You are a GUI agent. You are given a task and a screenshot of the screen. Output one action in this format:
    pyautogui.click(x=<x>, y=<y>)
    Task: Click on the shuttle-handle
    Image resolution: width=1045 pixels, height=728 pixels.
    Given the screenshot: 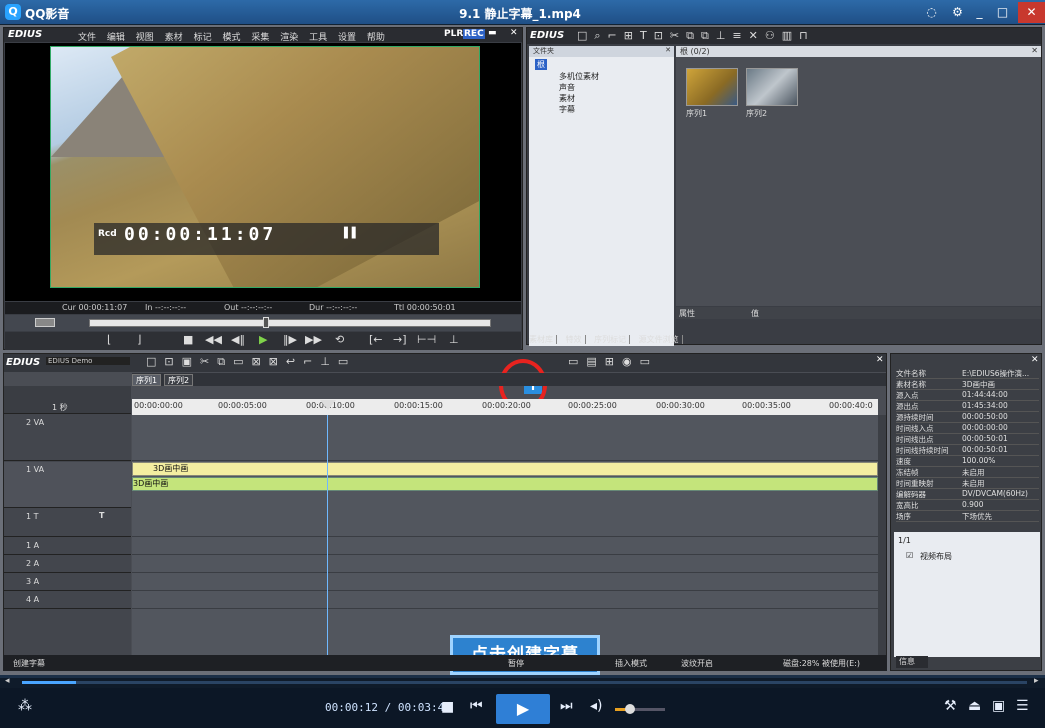 What is the action you would take?
    pyautogui.click(x=45, y=322)
    